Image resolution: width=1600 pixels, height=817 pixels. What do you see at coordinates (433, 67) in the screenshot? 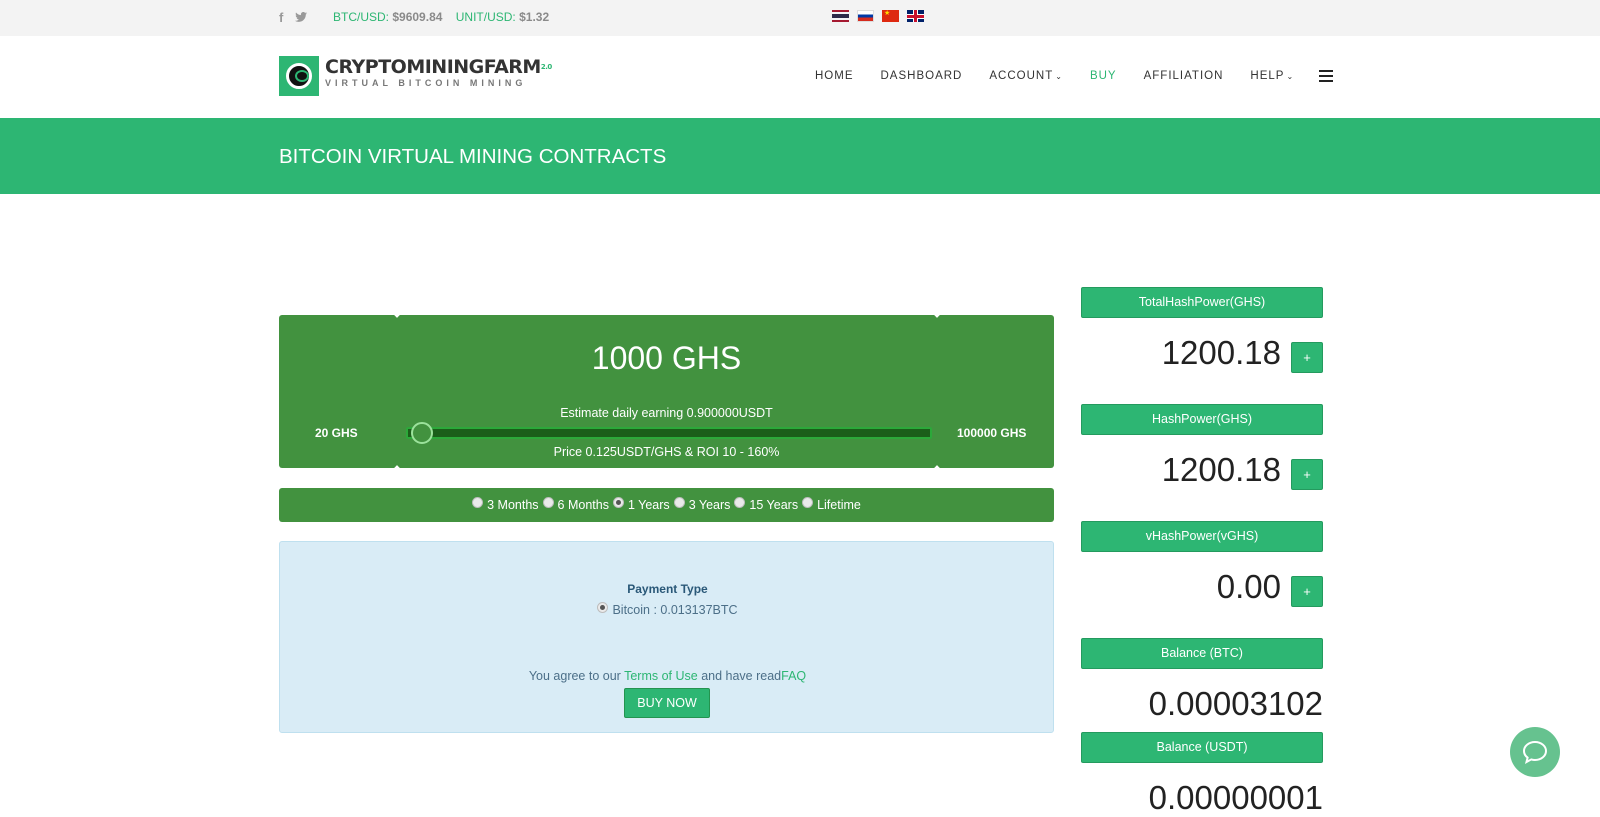
I see `logo-title: CRYPTOMININGFARM` at bounding box center [433, 67].